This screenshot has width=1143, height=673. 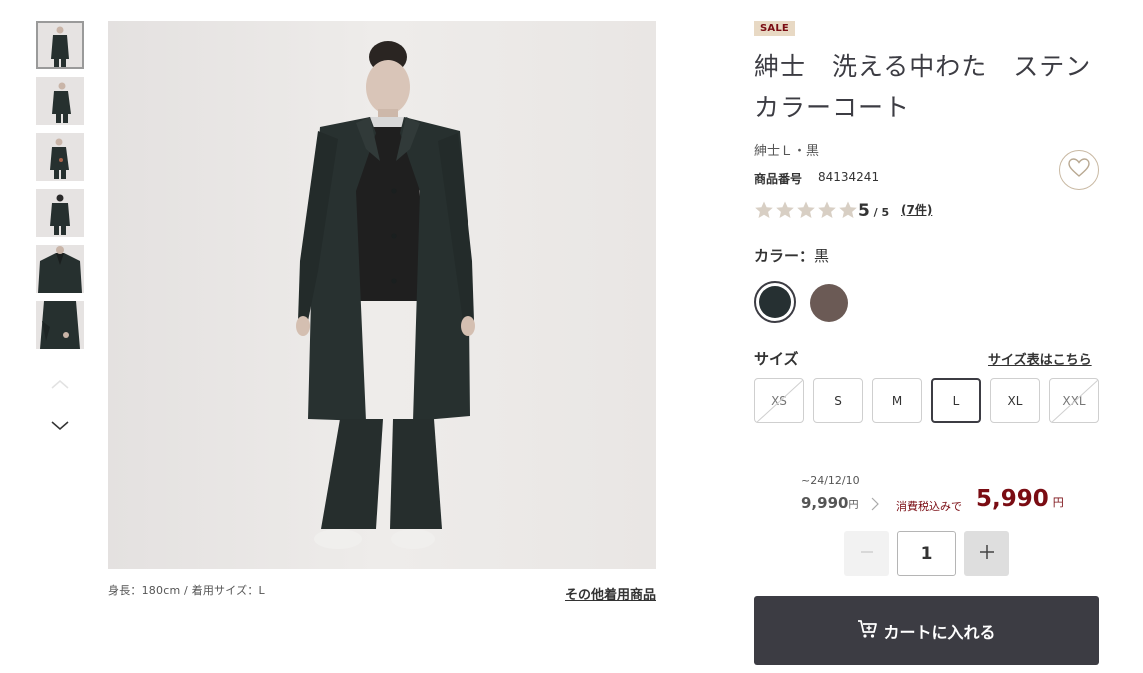 What do you see at coordinates (926, 553) in the screenshot?
I see `quantity-input: 1` at bounding box center [926, 553].